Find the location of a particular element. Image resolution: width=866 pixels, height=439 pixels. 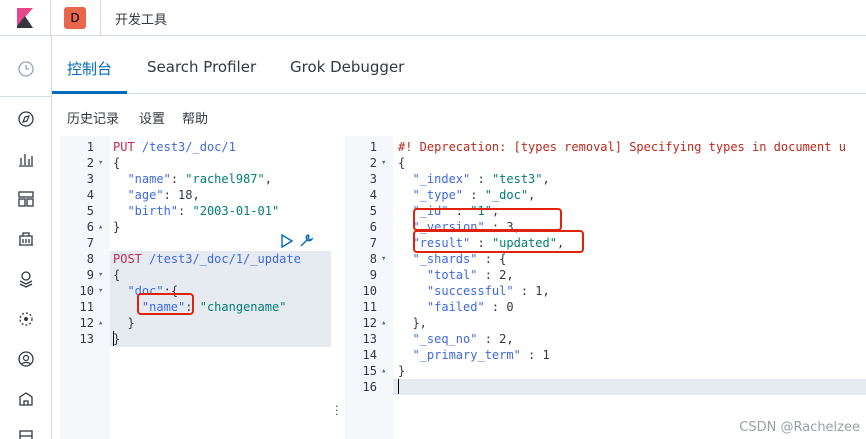

line-number: 9 is located at coordinates (373, 275).